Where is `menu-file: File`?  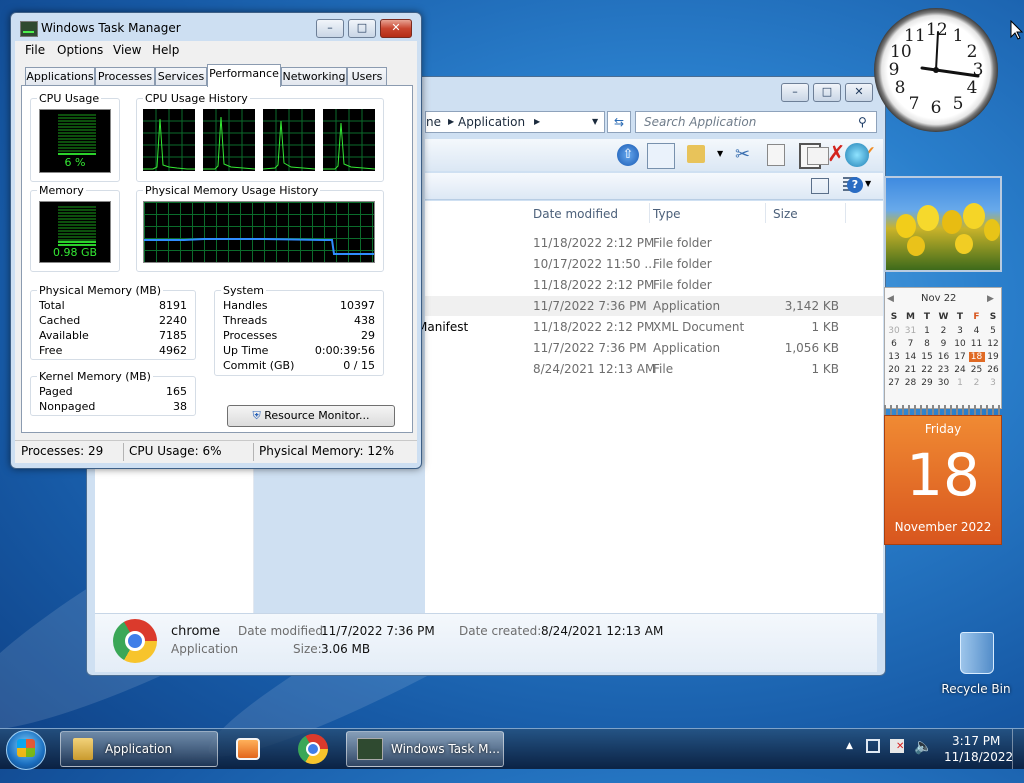
menu-file: File is located at coordinates (35, 50).